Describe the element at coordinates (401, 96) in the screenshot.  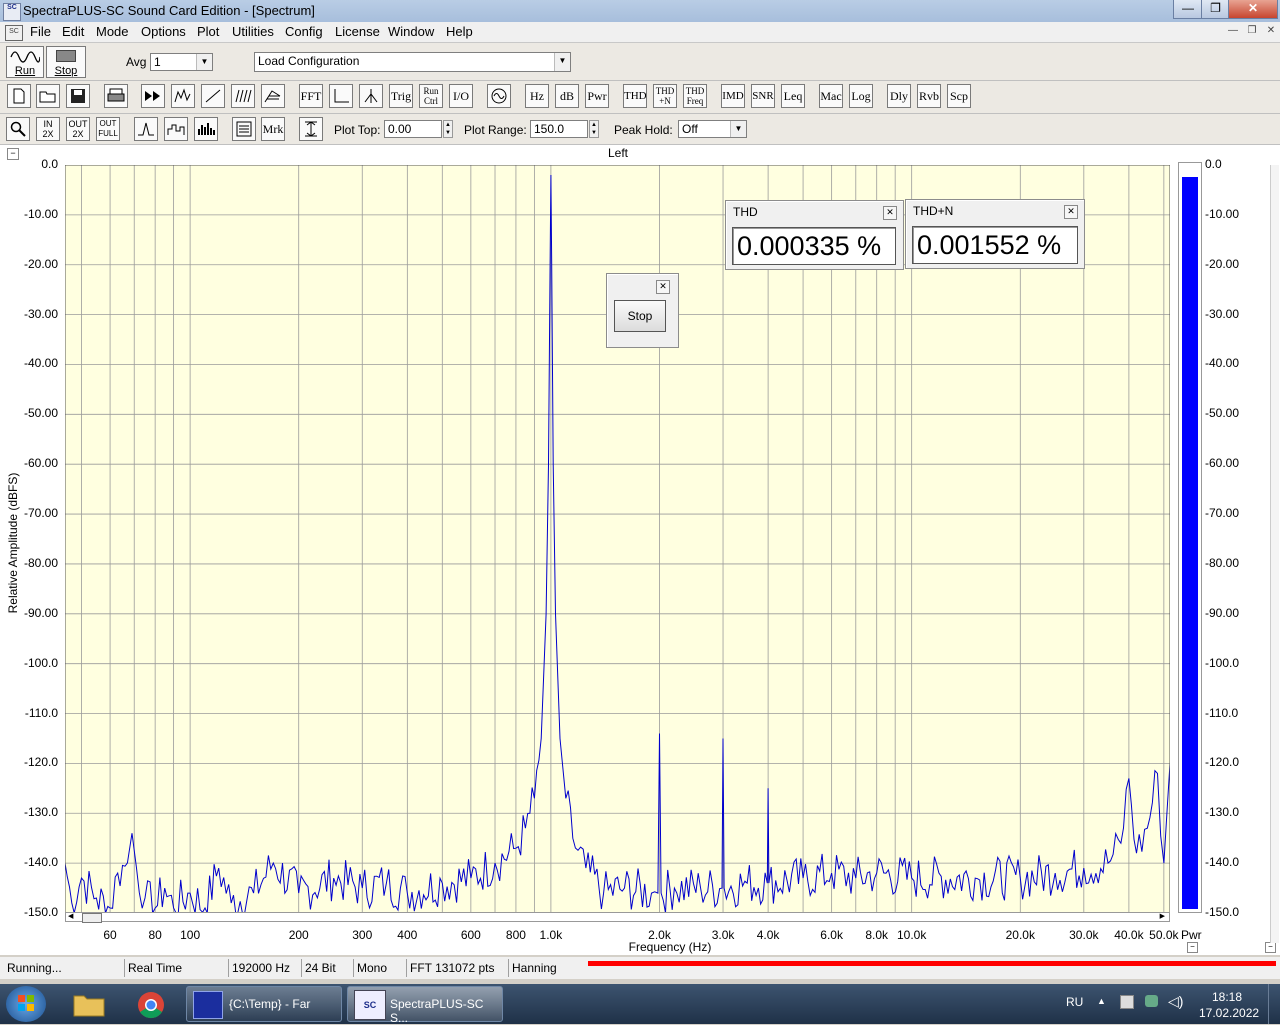
I see `trig-button: Trig` at that location.